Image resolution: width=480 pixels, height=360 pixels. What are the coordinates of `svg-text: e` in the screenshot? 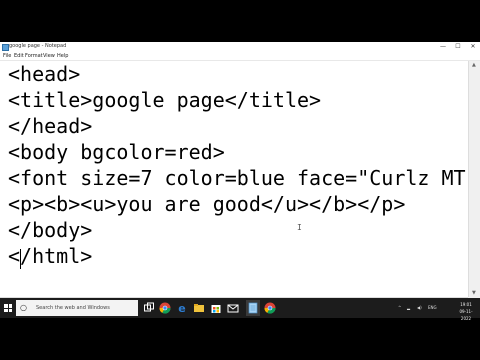 It's located at (181, 308).